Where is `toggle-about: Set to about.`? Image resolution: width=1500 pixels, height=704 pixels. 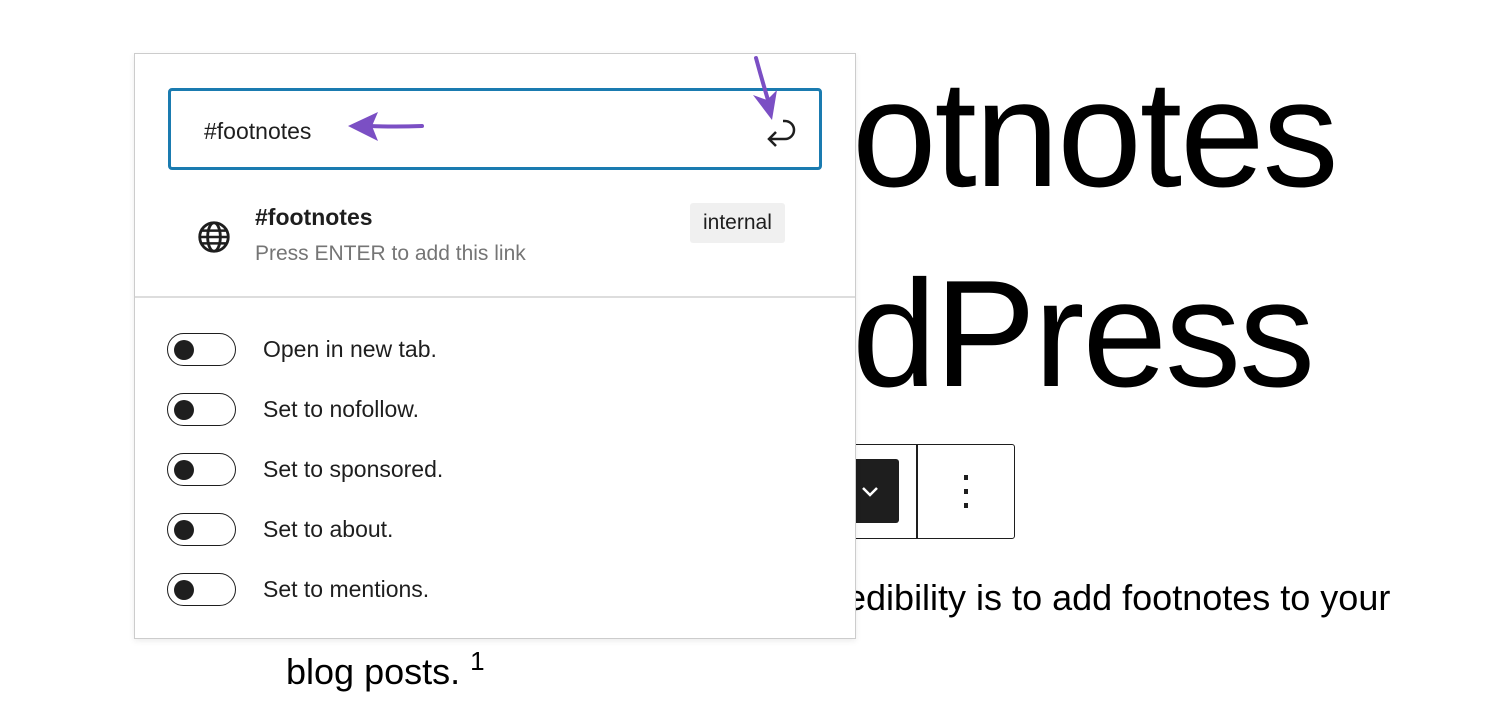 toggle-about: Set to about. is located at coordinates (280, 529).